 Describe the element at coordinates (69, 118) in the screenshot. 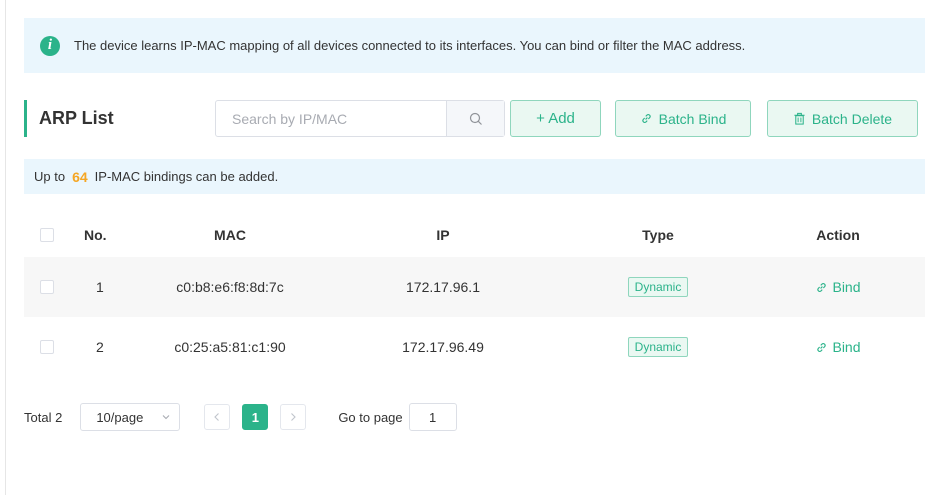

I see `page-title: ARP List` at that location.